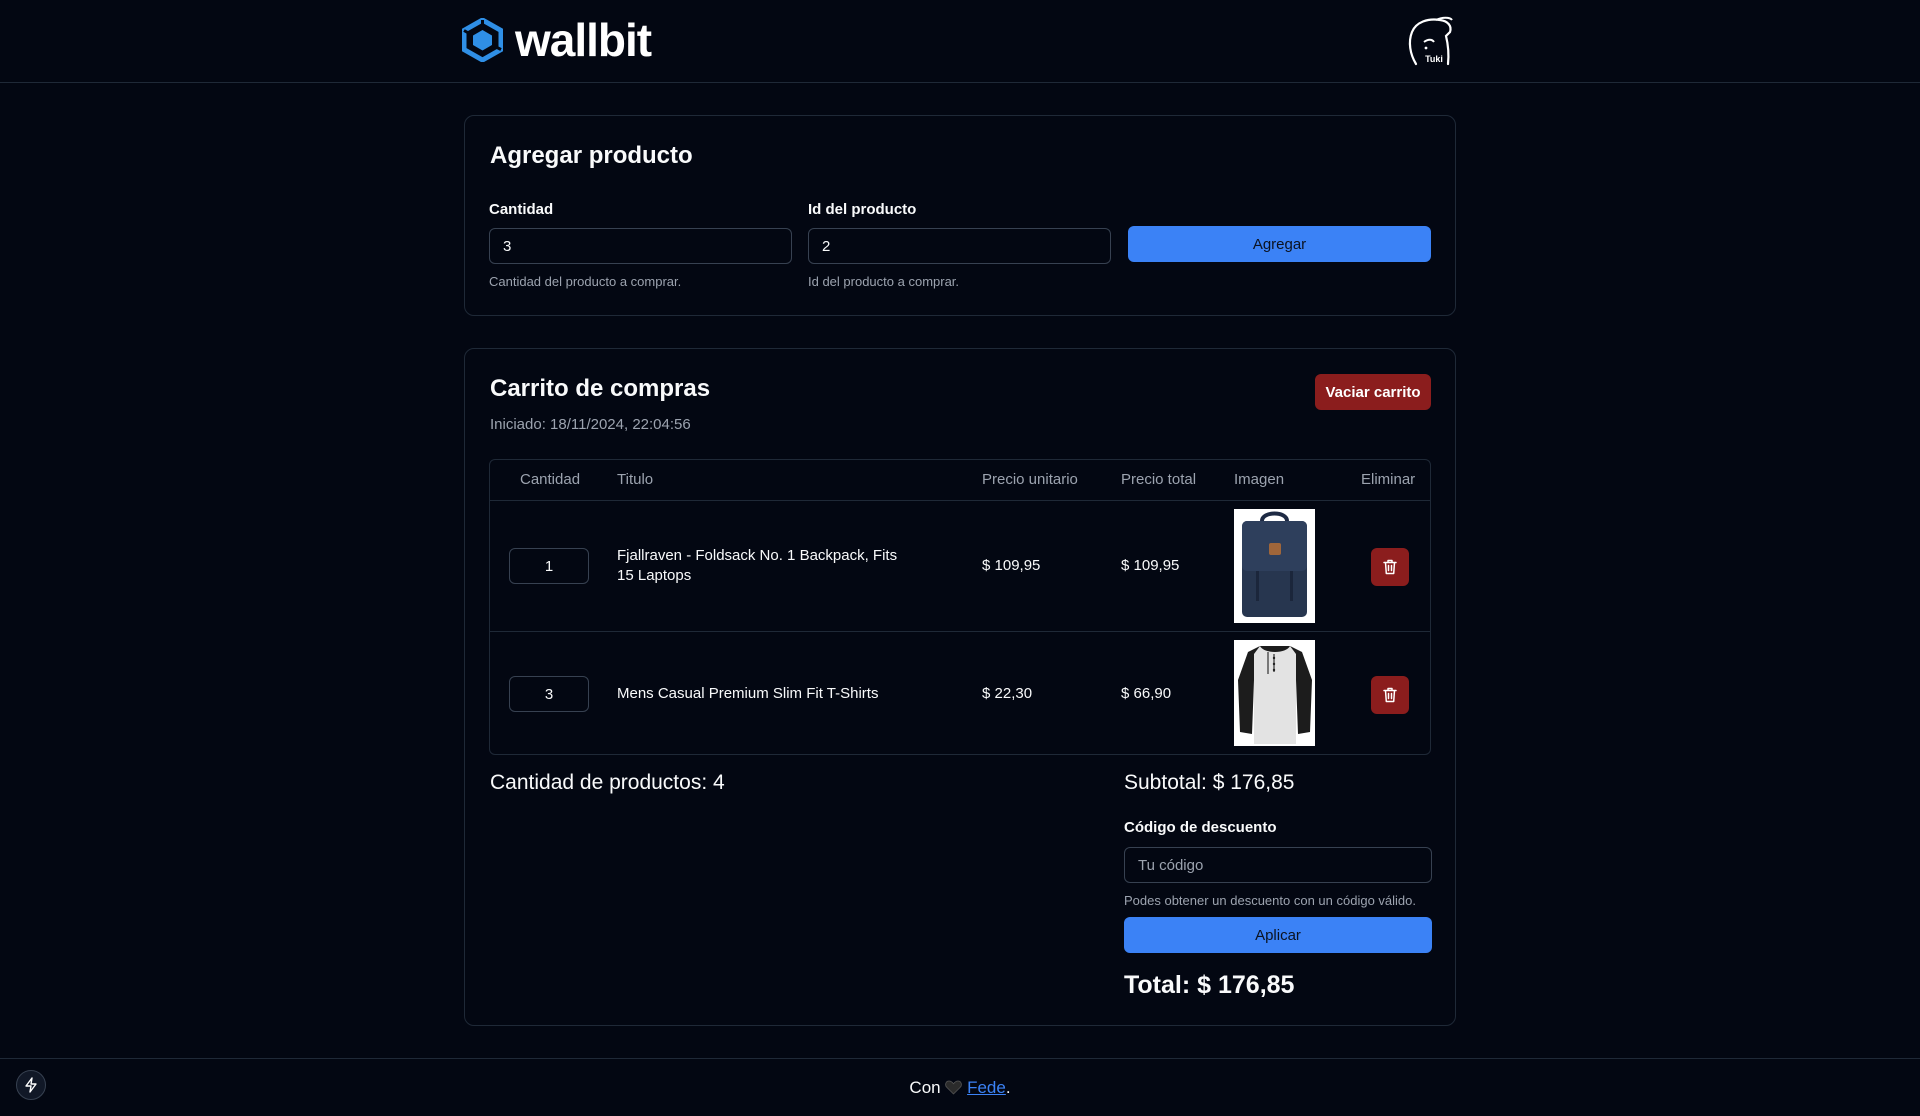 The image size is (1920, 1116). I want to click on subtotal: Subtotal: $ 176,85, so click(1209, 782).